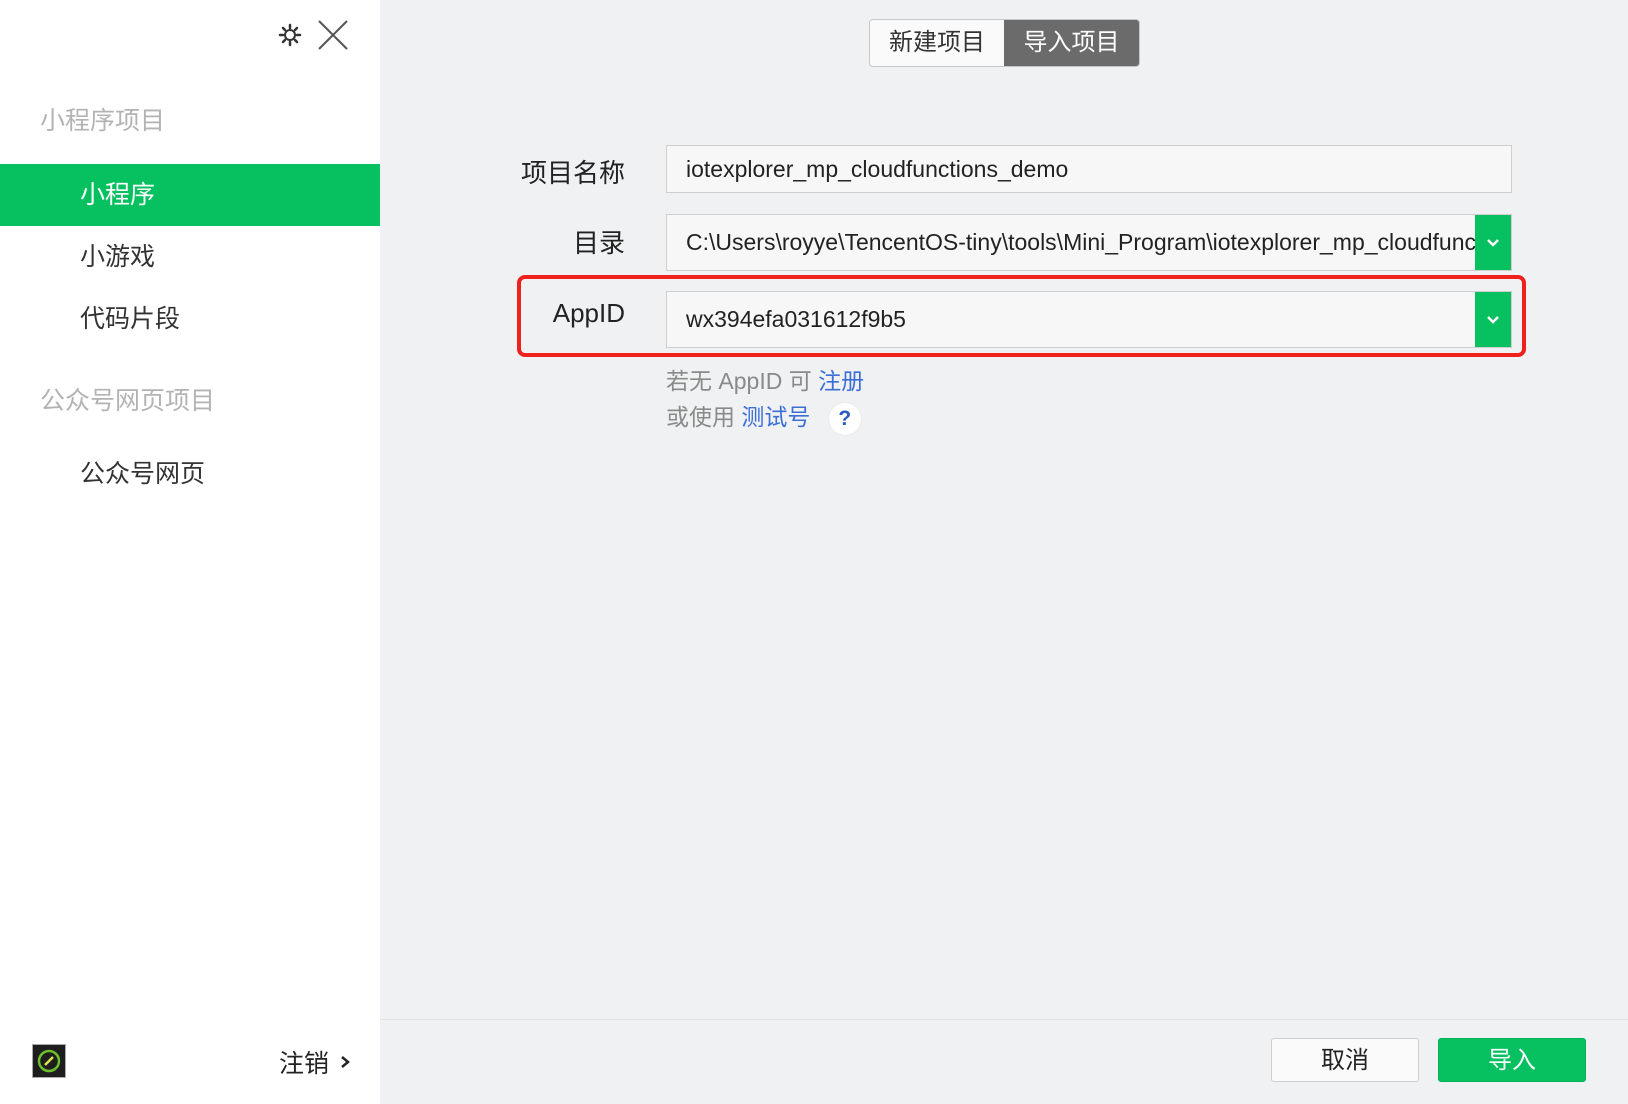 The width and height of the screenshot is (1628, 1104). What do you see at coordinates (522, 243) in the screenshot?
I see `dir-label-wrap: 目录` at bounding box center [522, 243].